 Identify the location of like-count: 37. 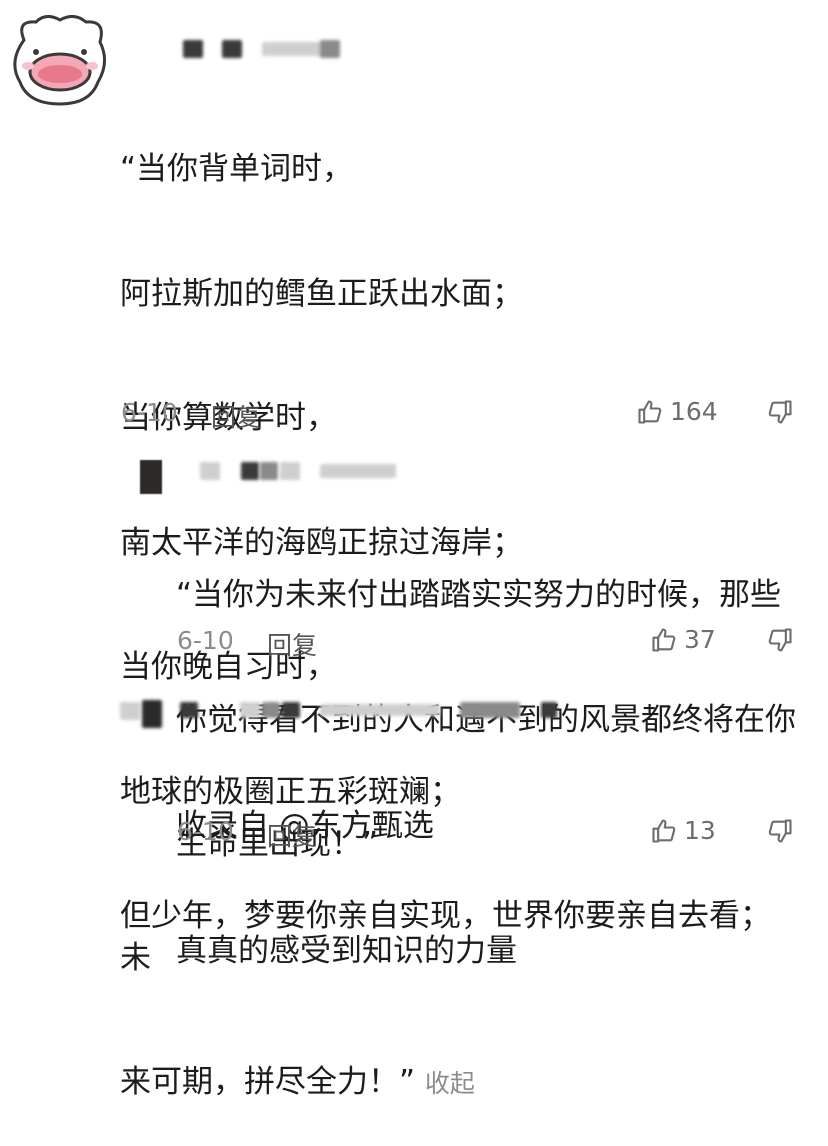
(700, 639).